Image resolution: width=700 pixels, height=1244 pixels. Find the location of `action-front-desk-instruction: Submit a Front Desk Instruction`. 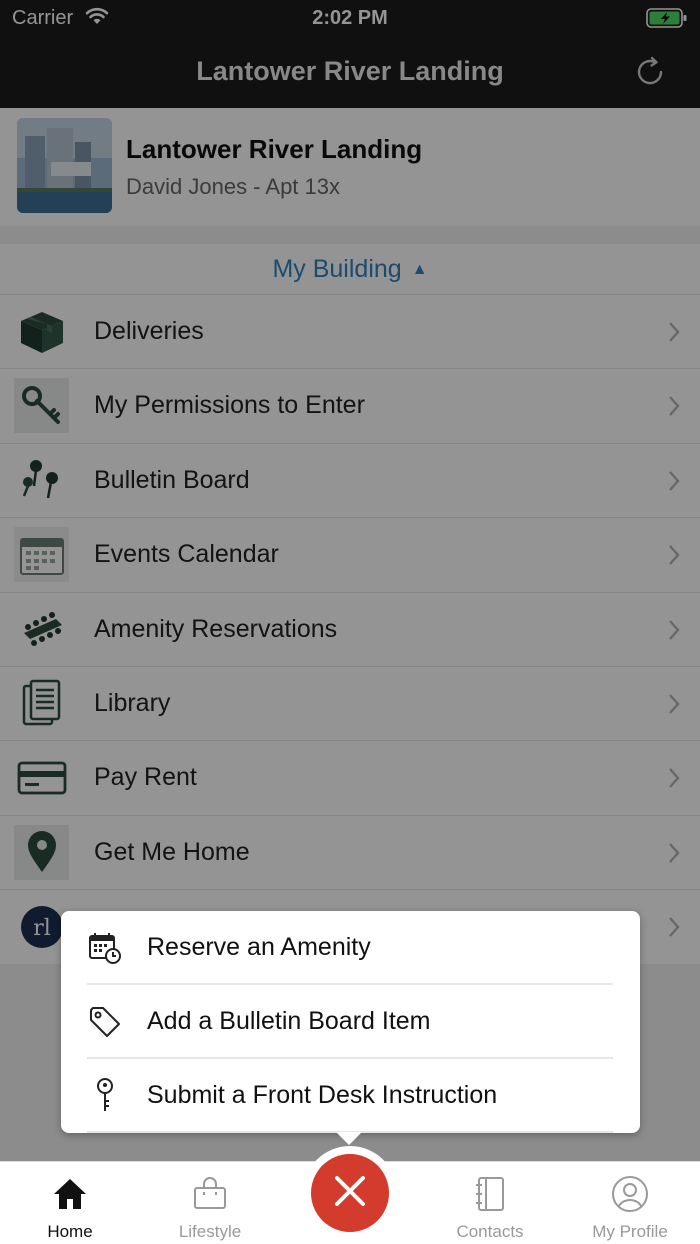

action-front-desk-instruction: Submit a Front Desk Instruction is located at coordinates (350, 1096).